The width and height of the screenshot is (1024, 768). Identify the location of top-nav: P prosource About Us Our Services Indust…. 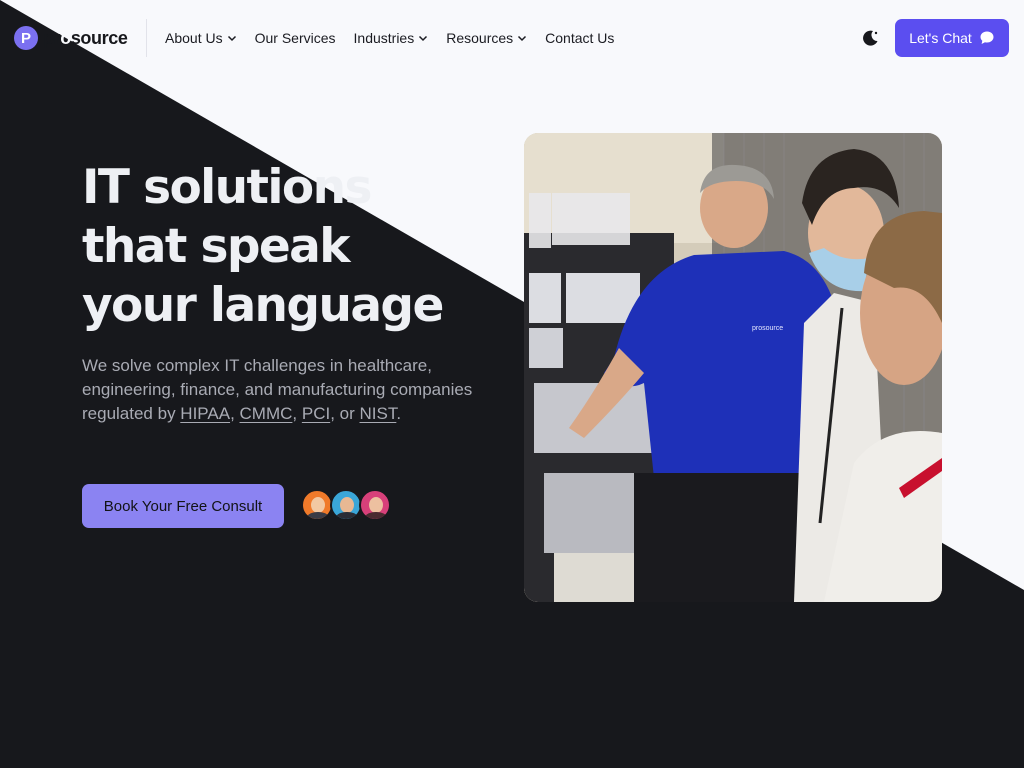
(512, 38).